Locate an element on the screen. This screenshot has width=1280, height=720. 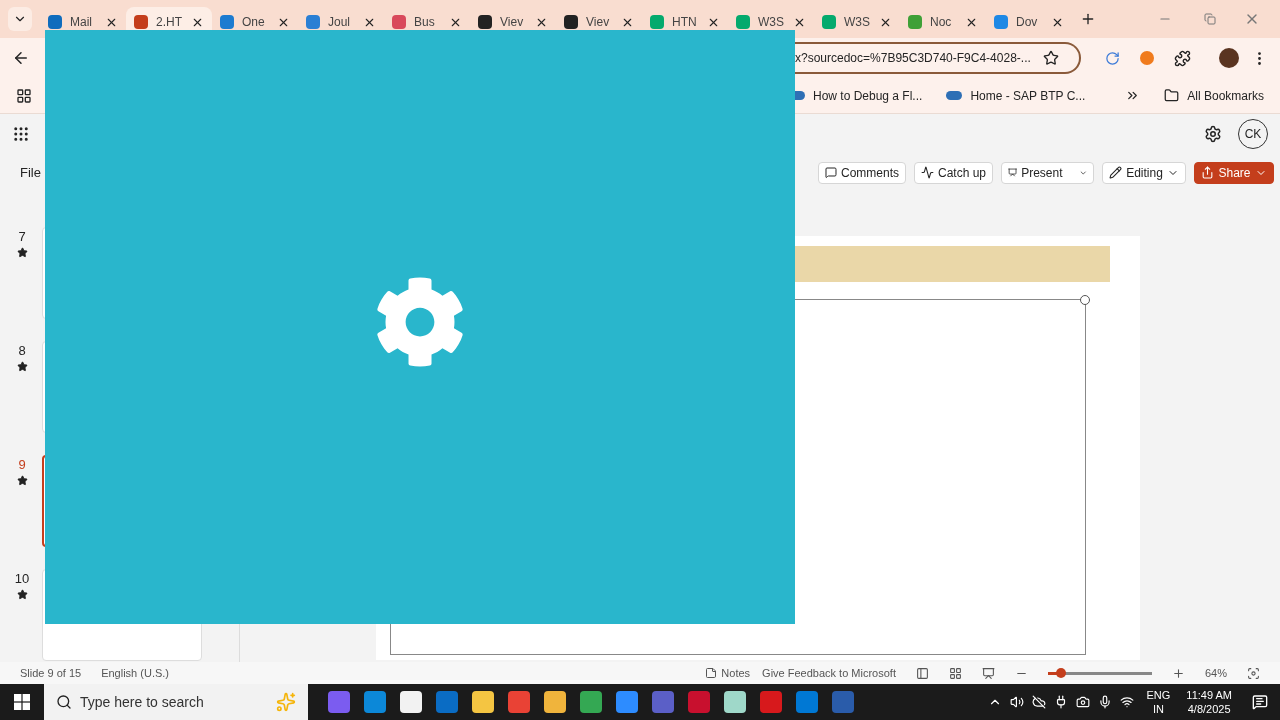
windows-start-icon is located at coordinates (22, 702).